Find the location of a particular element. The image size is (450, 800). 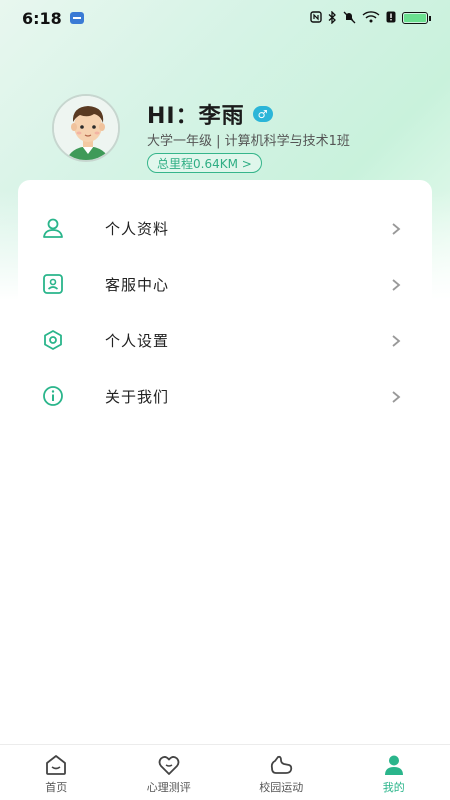

greeting-row: HI：李雨 ♂ is located at coordinates (210, 114).